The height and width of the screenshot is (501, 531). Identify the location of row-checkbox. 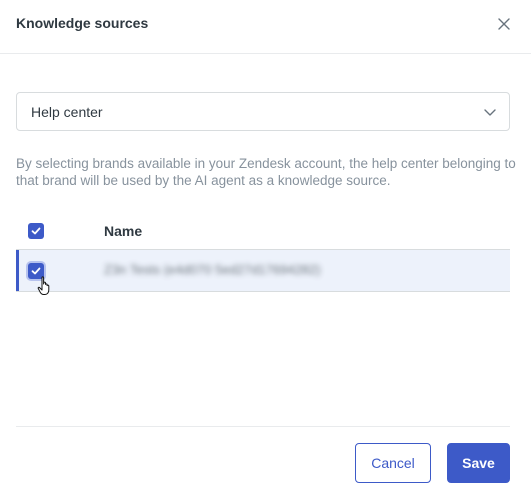
(36, 271).